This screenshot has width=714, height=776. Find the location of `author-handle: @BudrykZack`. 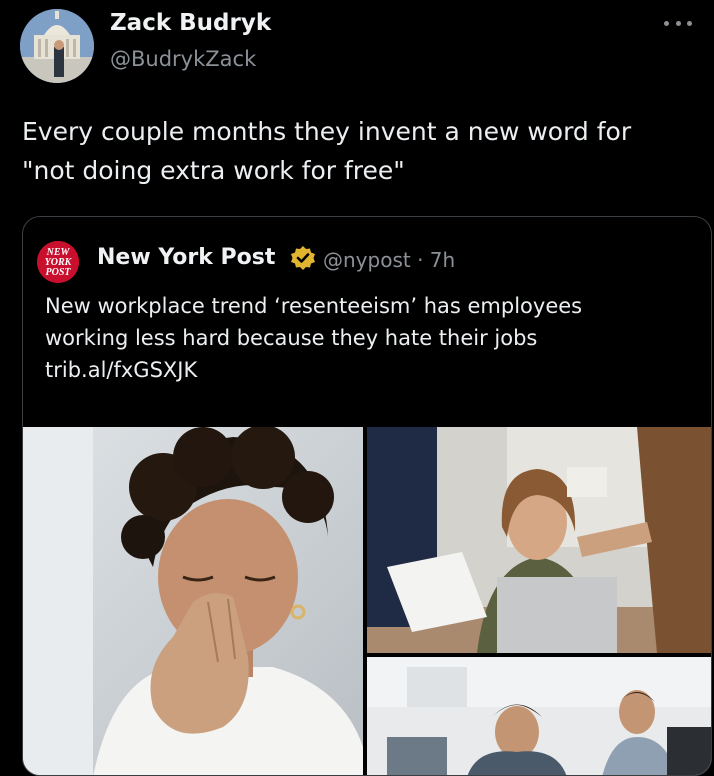

author-handle: @BudrykZack is located at coordinates (183, 59).